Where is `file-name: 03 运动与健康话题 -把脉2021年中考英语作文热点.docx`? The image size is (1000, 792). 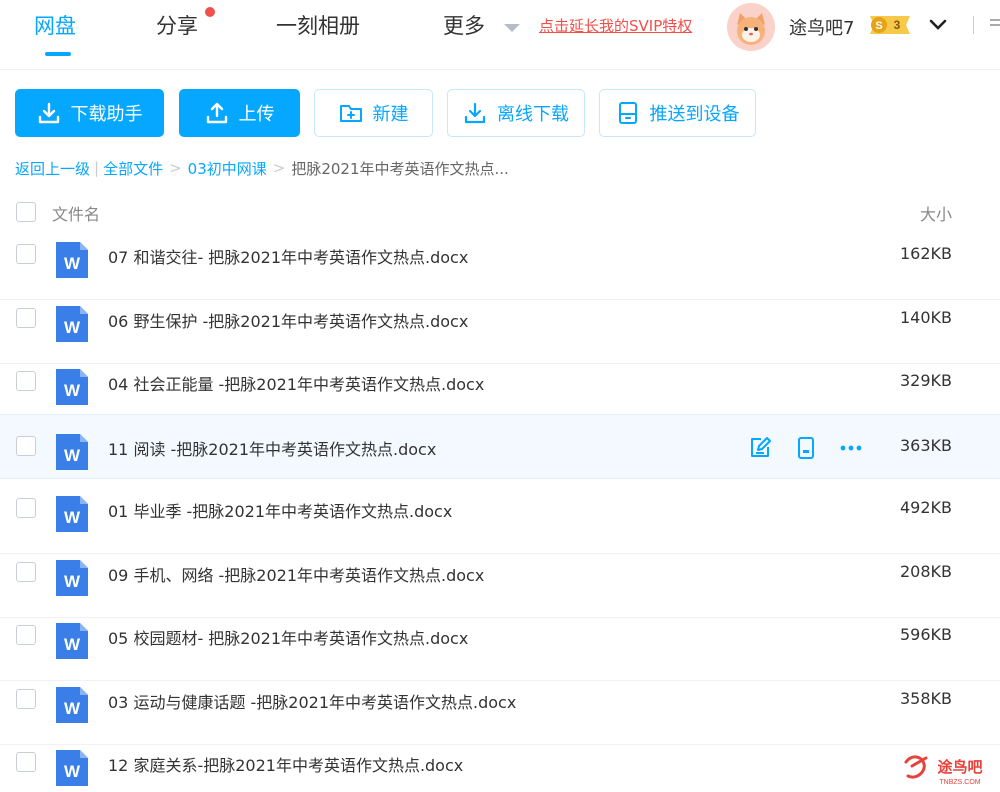 file-name: 03 运动与健康话题 -把脉2021年中考英语作文热点.docx is located at coordinates (312, 701).